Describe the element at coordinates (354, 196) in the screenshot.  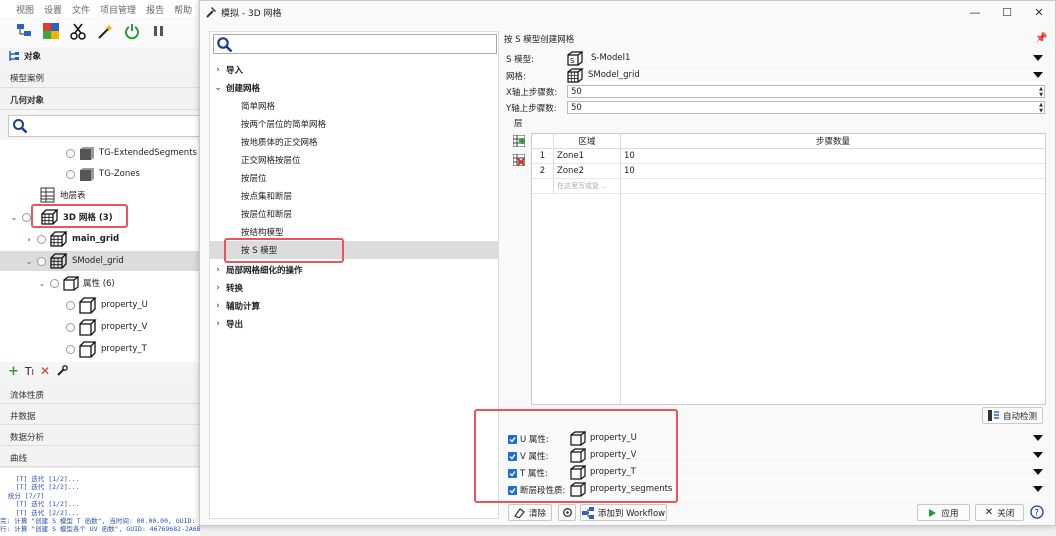
I see `op-by-points-faults: 按点集和断层` at that location.